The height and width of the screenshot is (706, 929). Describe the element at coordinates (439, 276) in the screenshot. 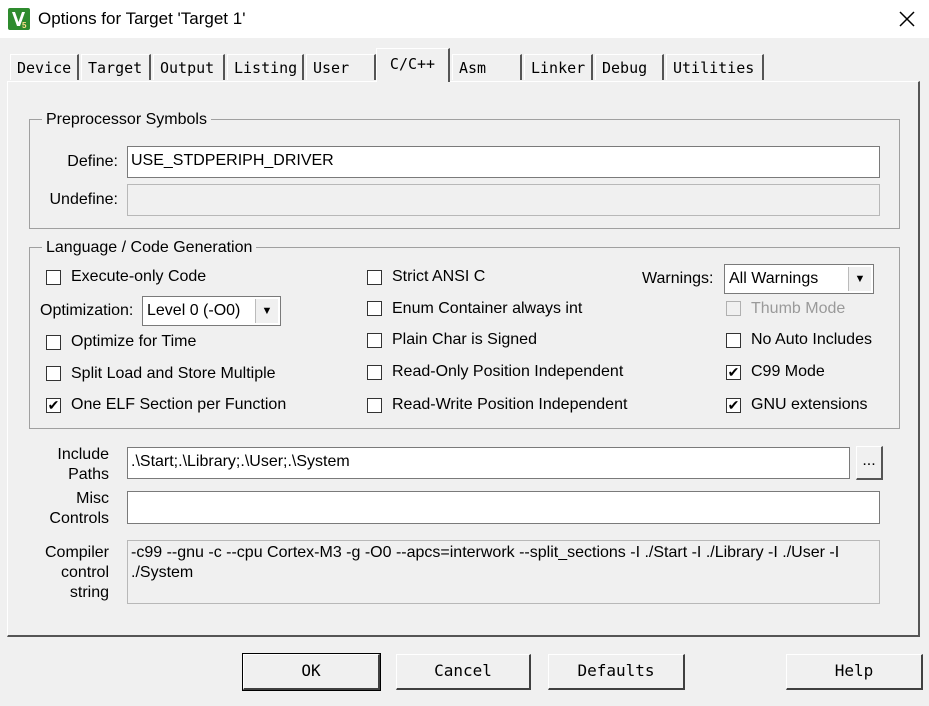

I see `strict-ansi-label: Strict ANSI C` at that location.